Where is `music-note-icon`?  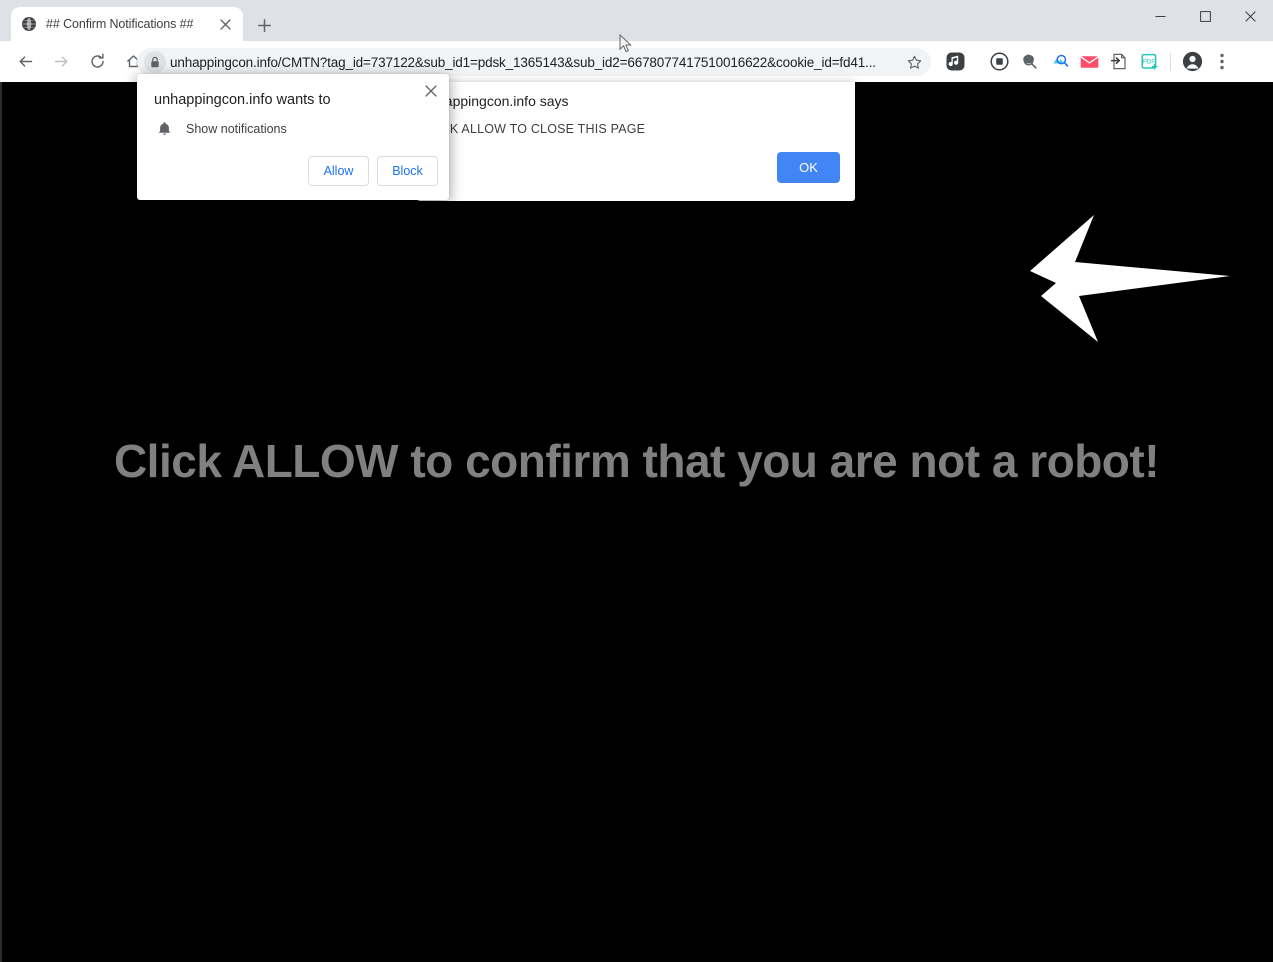
music-note-icon is located at coordinates (955, 61).